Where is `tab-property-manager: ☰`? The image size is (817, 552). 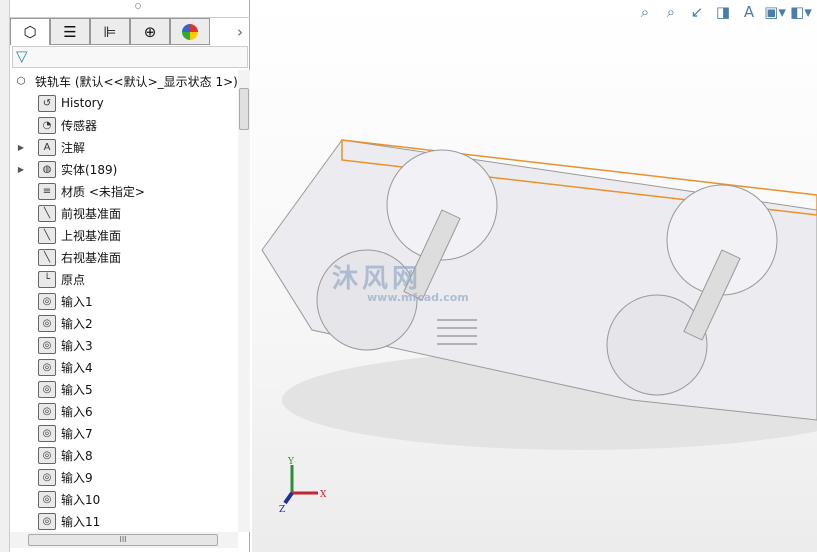 tab-property-manager: ☰ is located at coordinates (70, 31).